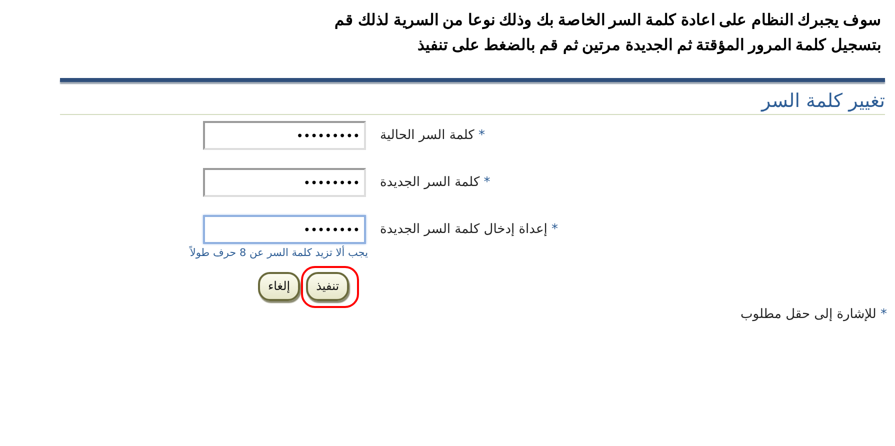 The width and height of the screenshot is (895, 446). Describe the element at coordinates (823, 101) in the screenshot. I see `page-title: تغيير كلمة السر` at that location.